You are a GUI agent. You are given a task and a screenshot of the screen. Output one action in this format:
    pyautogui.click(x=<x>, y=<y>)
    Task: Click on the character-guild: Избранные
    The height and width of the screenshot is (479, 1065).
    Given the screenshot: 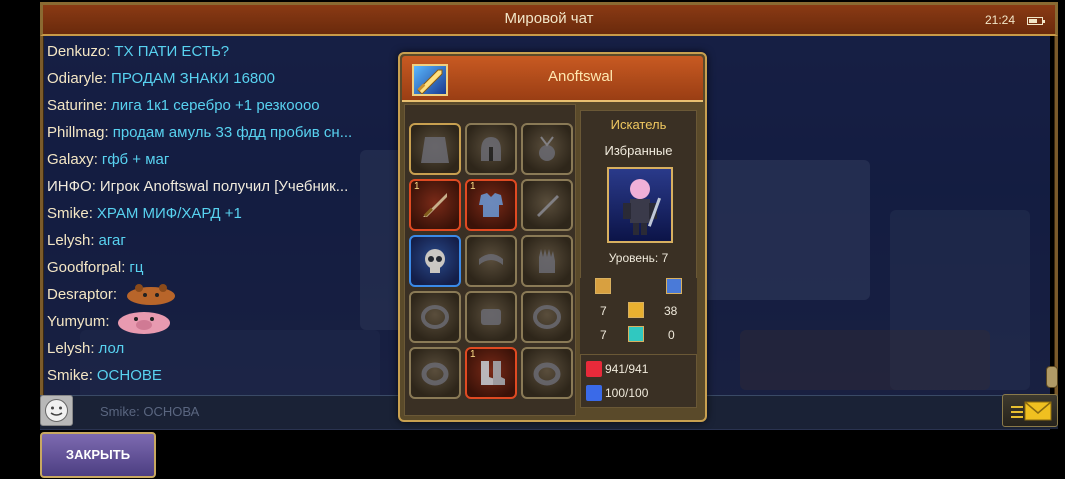 What is the action you would take?
    pyautogui.click(x=638, y=150)
    